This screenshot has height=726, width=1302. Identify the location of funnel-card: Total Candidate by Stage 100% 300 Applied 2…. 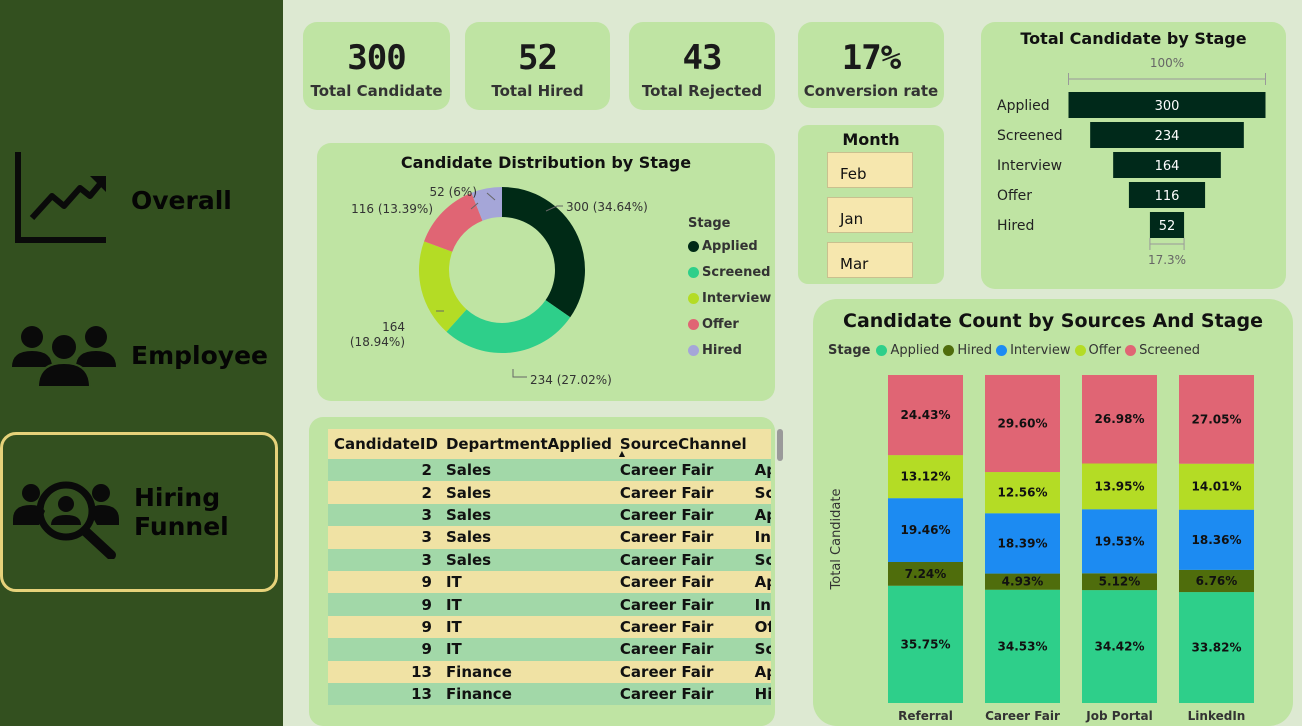
(1133, 155).